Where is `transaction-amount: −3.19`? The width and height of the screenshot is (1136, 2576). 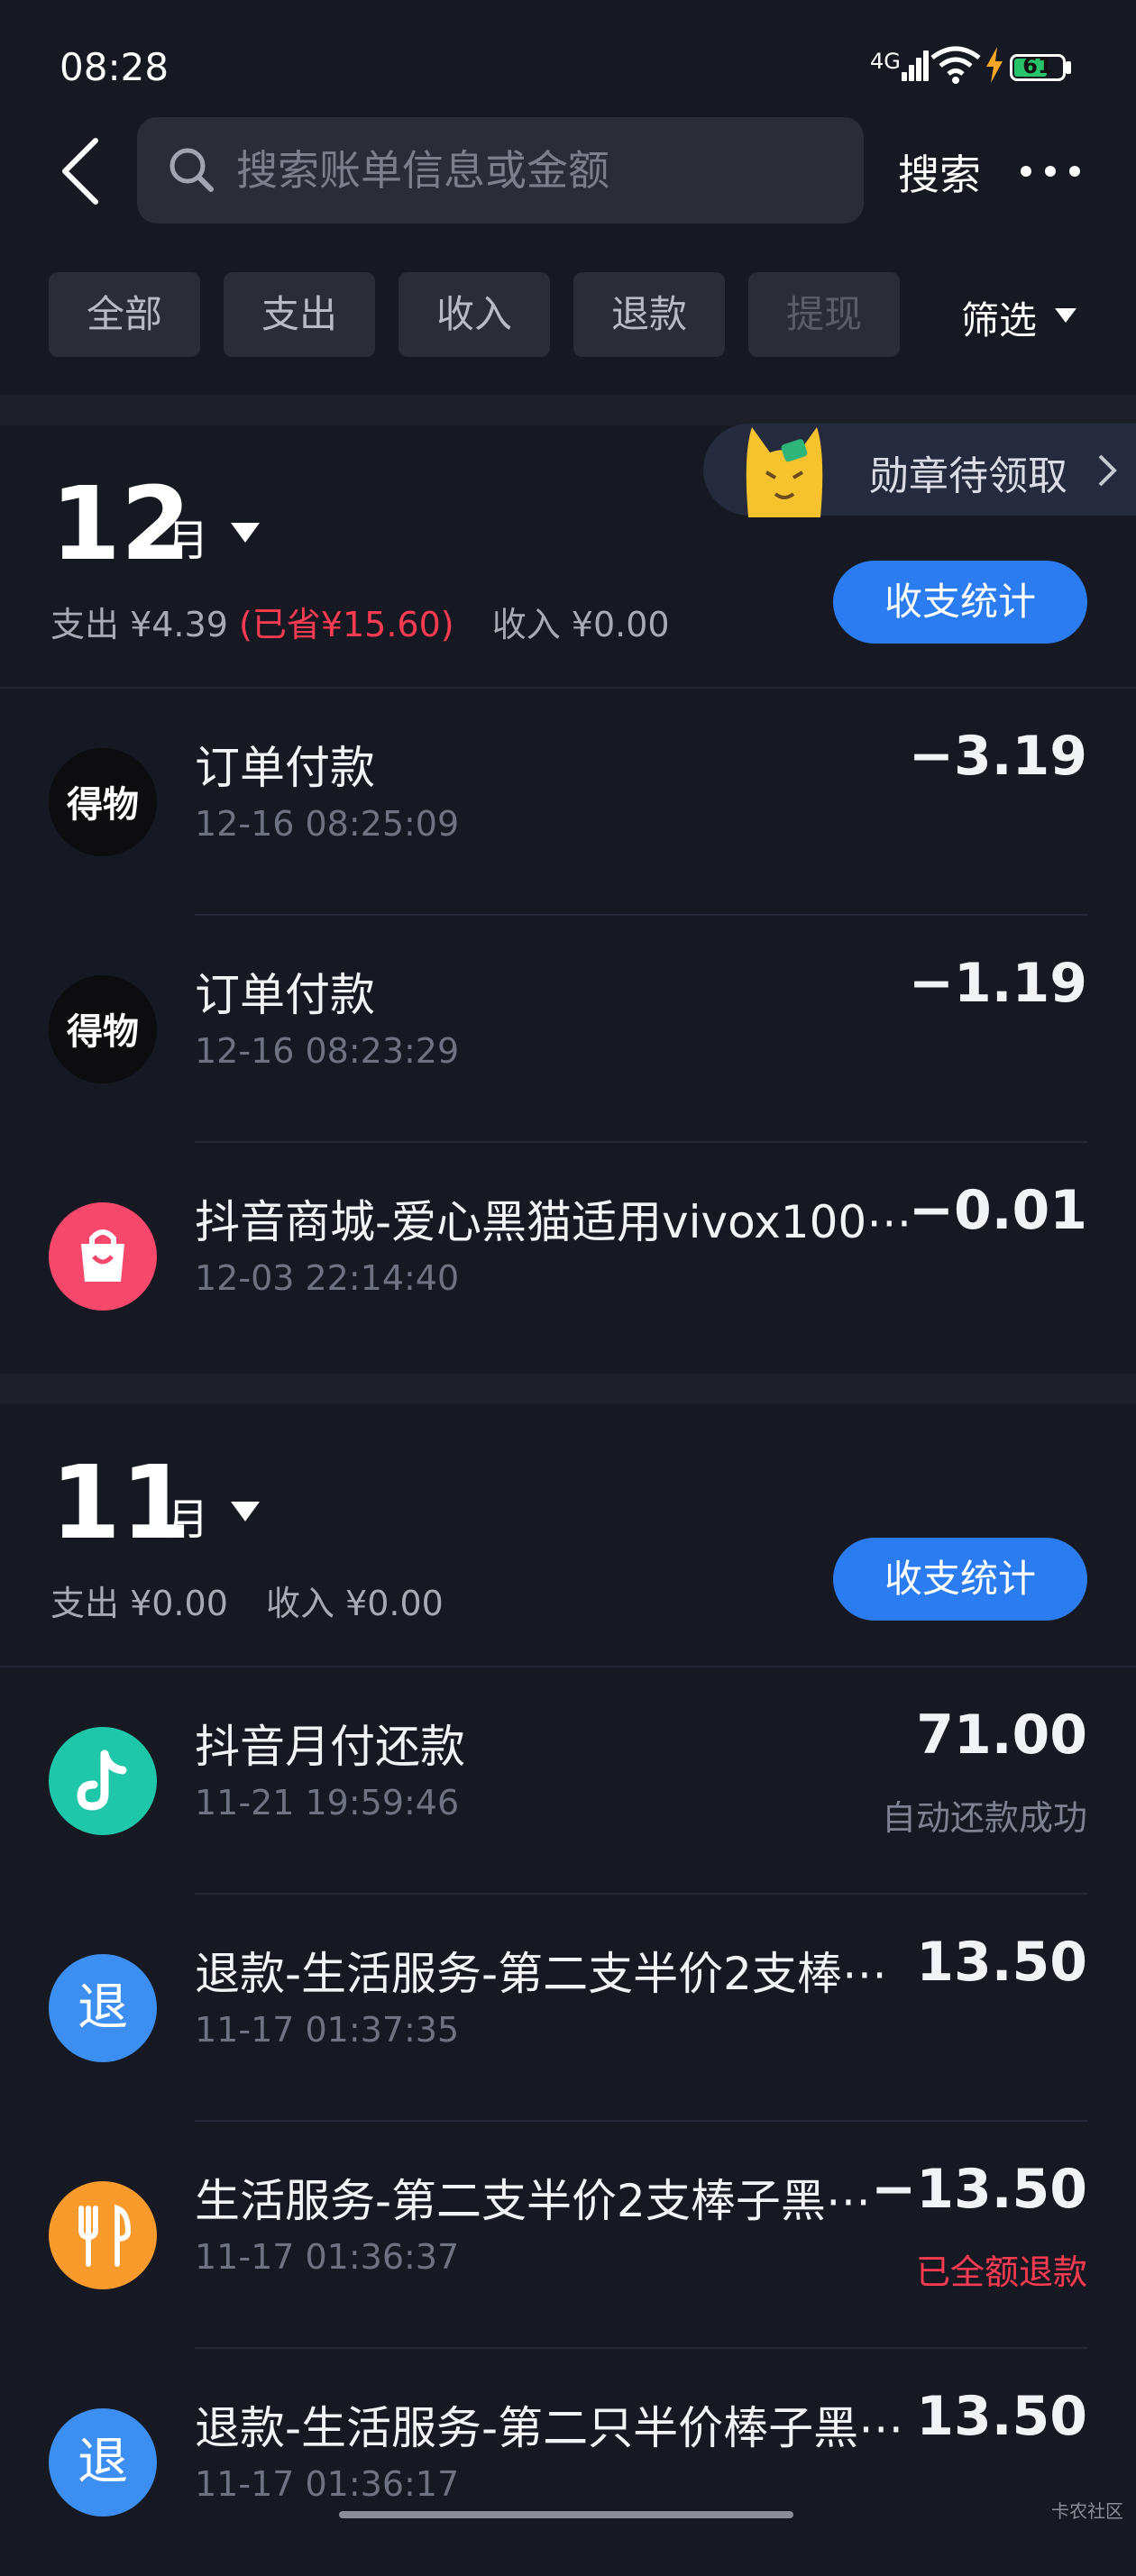 transaction-amount: −3.19 is located at coordinates (997, 756).